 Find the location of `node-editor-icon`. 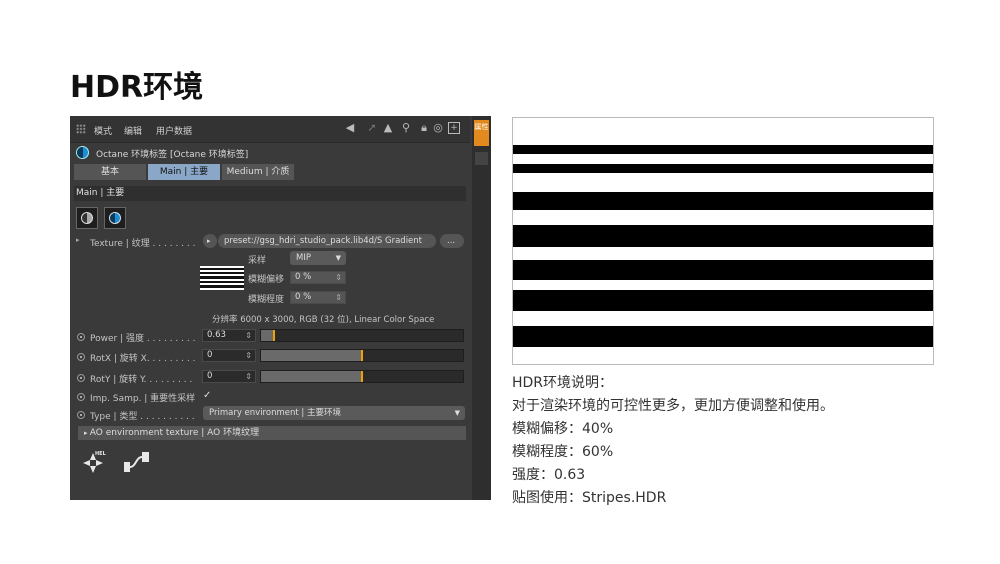

node-editor-icon is located at coordinates (137, 463).